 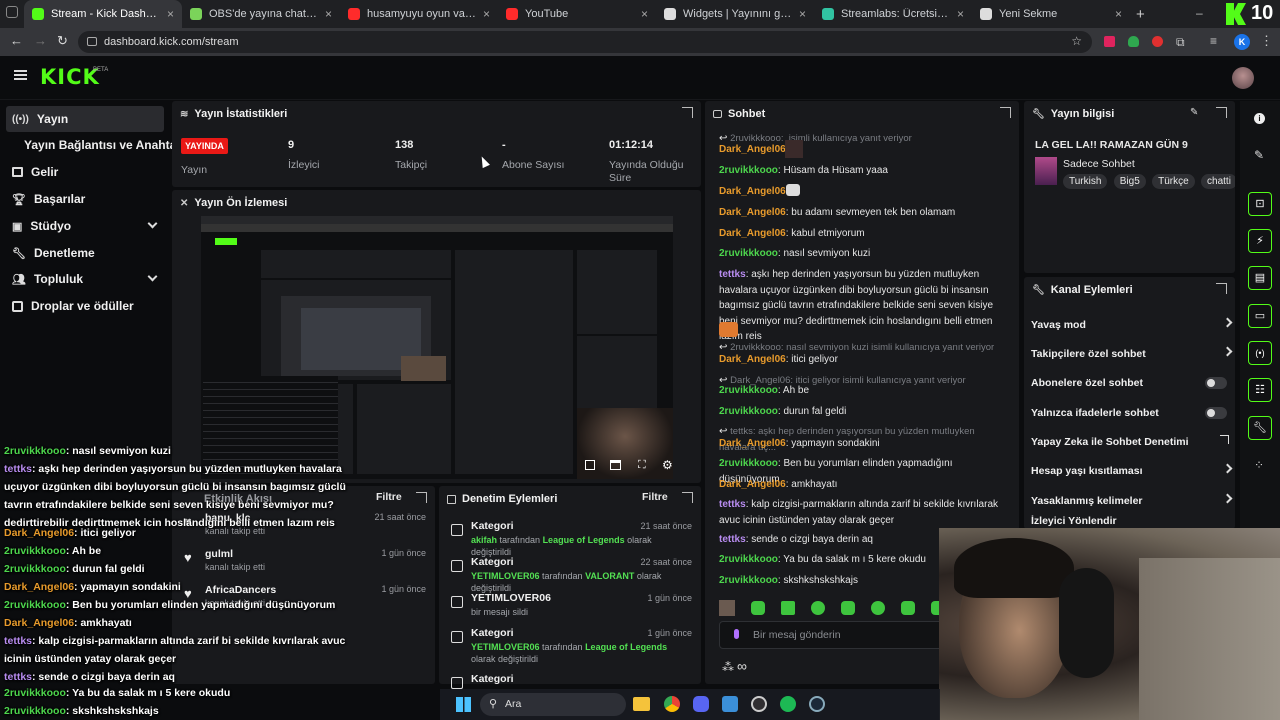 I want to click on external-link-icon, so click(x=1224, y=439).